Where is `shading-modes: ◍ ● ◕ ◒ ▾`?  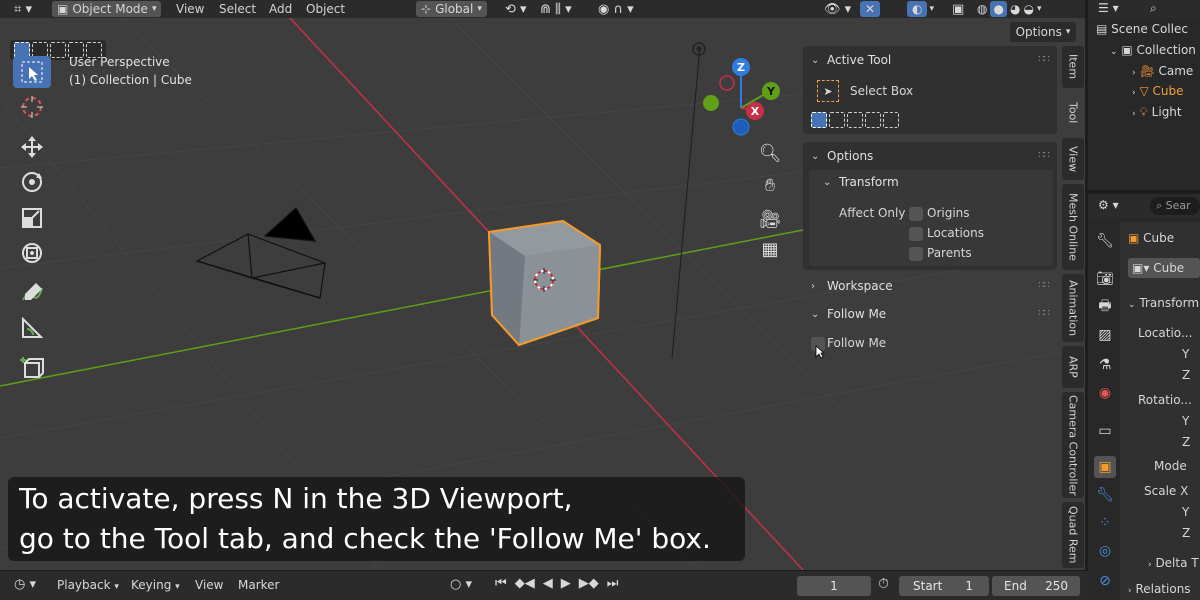
shading-modes: ◍ ● ◕ ◒ ▾ is located at coordinates (1009, 9).